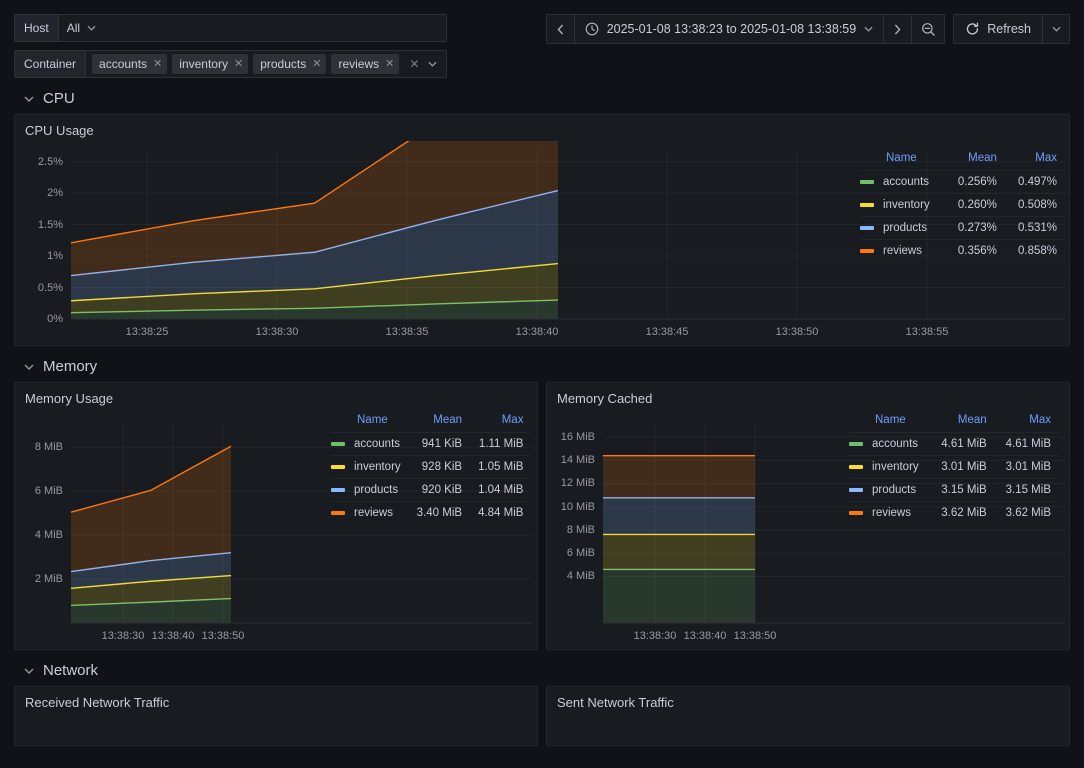 Image resolution: width=1084 pixels, height=768 pixels. I want to click on legend-row: reviews 0.356% 0.858%, so click(962, 250).